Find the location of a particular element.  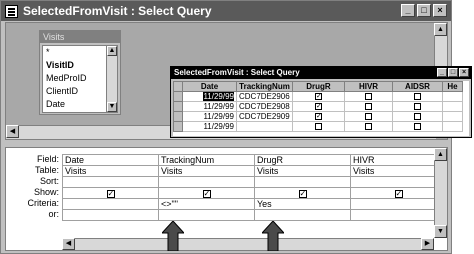

grid-cell-field: HIVR is located at coordinates (398, 160).